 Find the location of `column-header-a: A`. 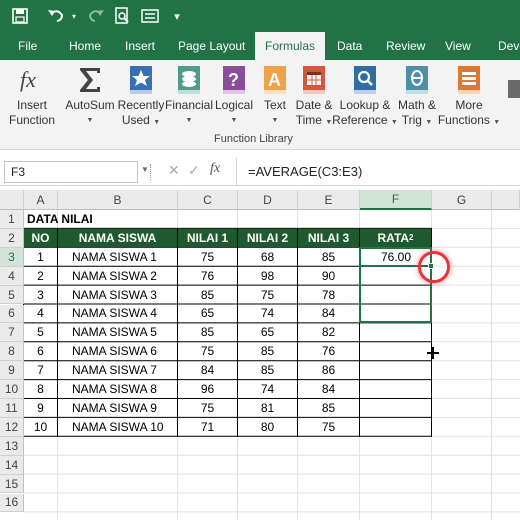

column-header-a: A is located at coordinates (41, 200).